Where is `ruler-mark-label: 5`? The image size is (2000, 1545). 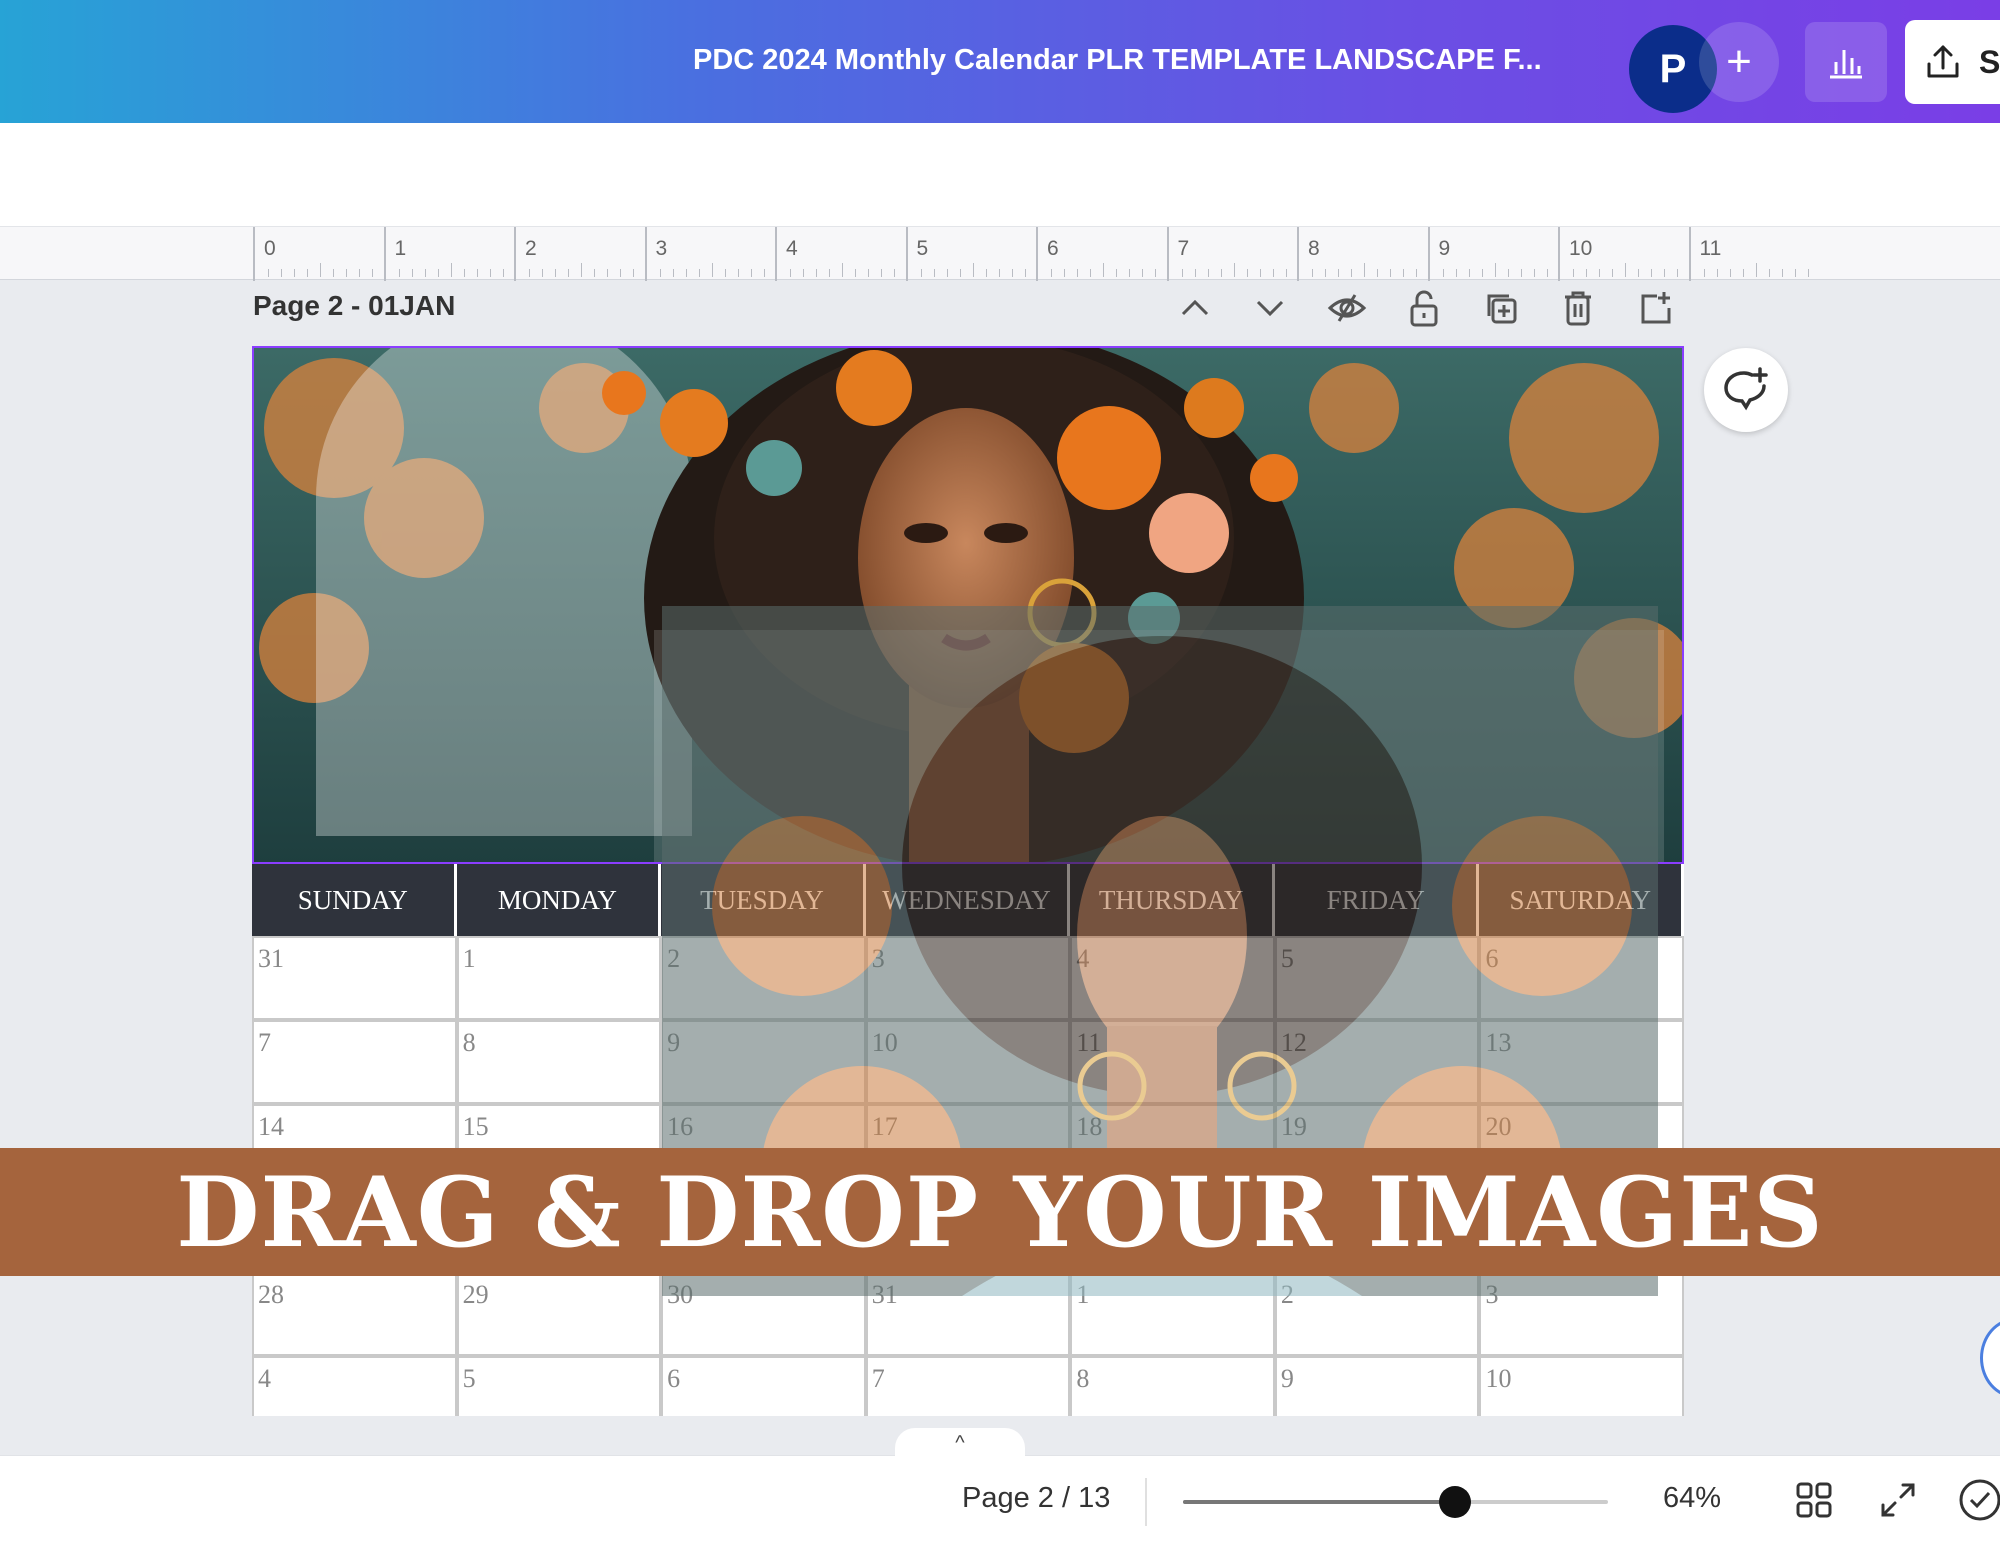
ruler-mark-label: 5 is located at coordinates (922, 248).